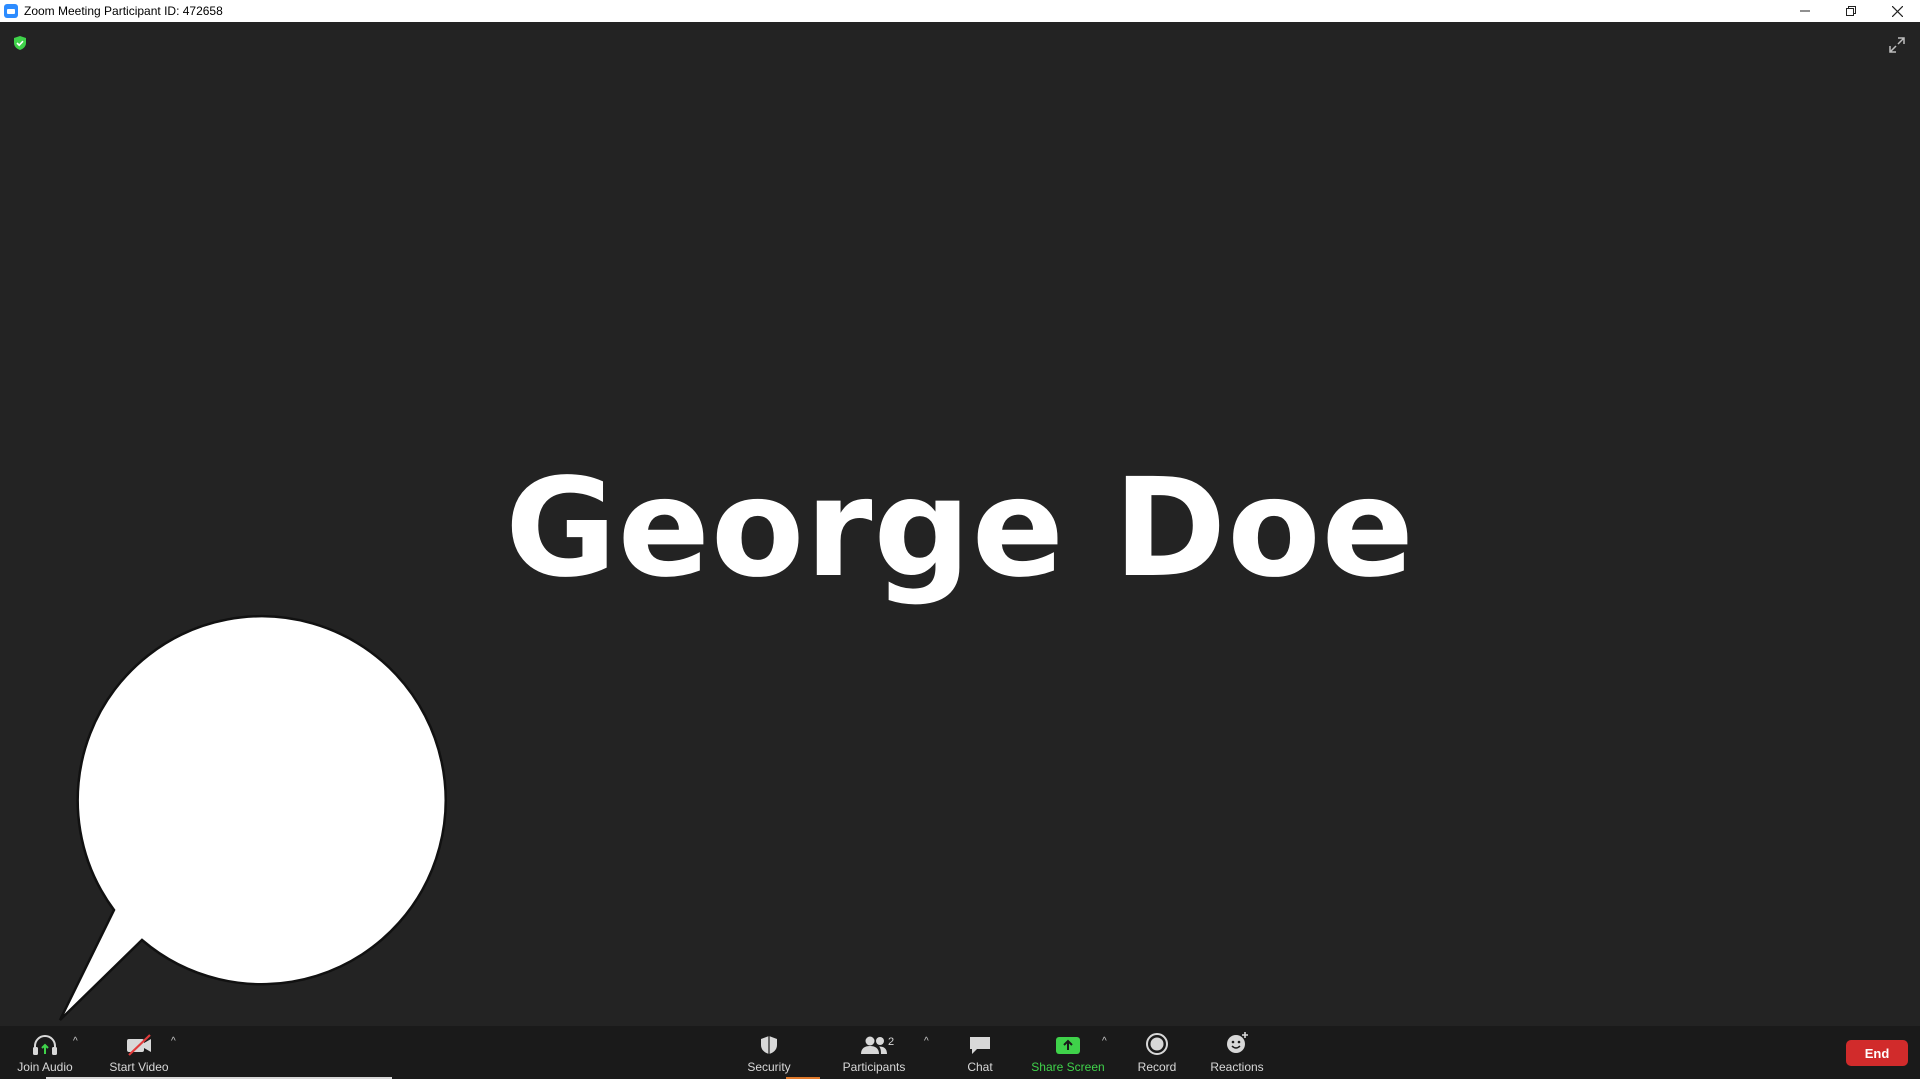 This screenshot has width=1920, height=1079. What do you see at coordinates (173, 1041) in the screenshot?
I see `video-options-caret: ^` at bounding box center [173, 1041].